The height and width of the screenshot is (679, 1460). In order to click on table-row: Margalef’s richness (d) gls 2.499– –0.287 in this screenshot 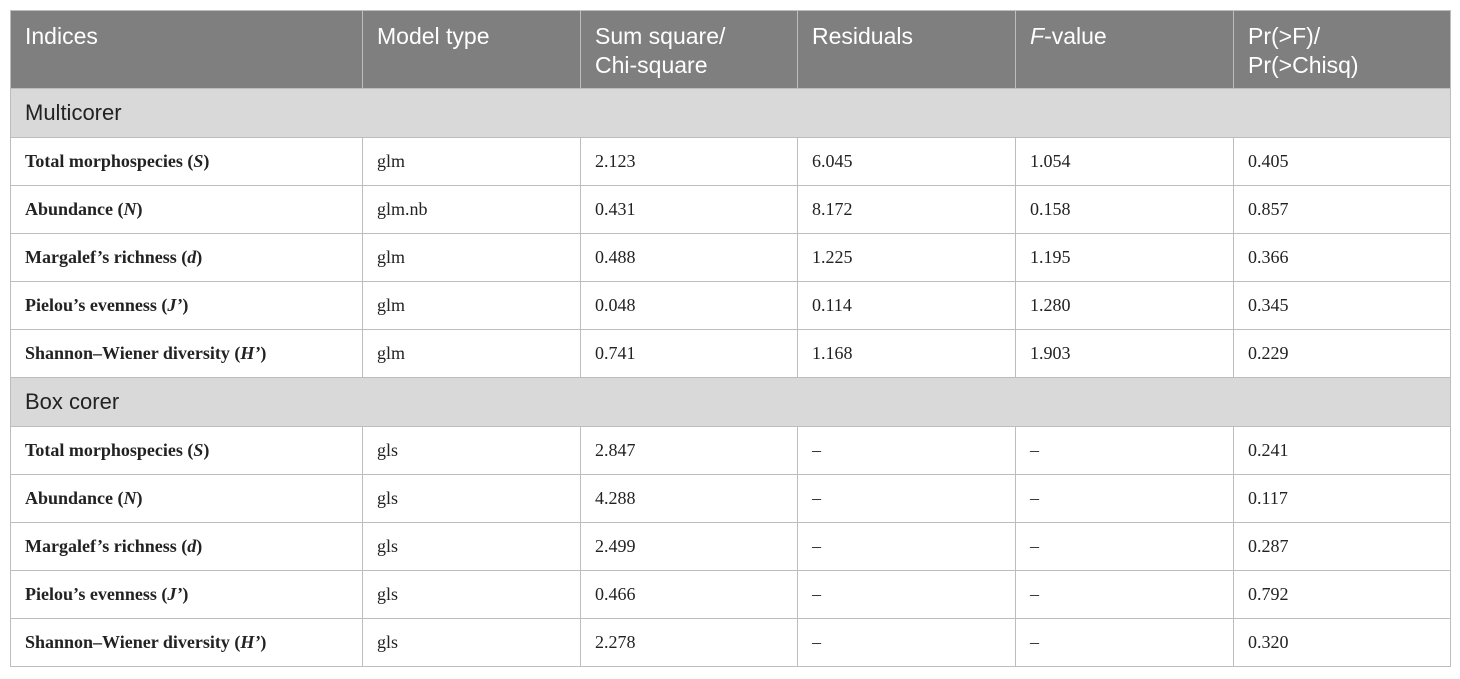, I will do `click(730, 546)`.